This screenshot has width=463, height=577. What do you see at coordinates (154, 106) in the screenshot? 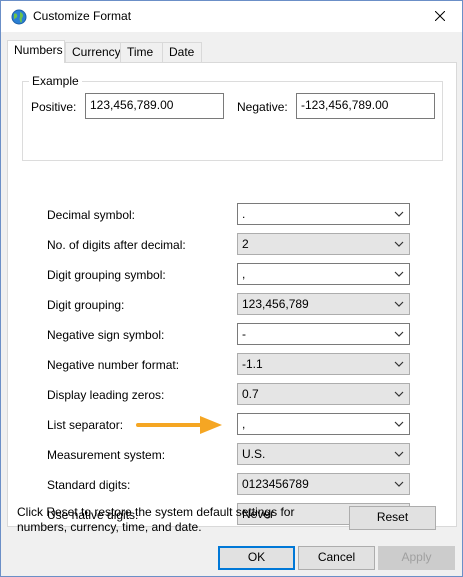
I see `positive-example-field: 123,456,789.00` at bounding box center [154, 106].